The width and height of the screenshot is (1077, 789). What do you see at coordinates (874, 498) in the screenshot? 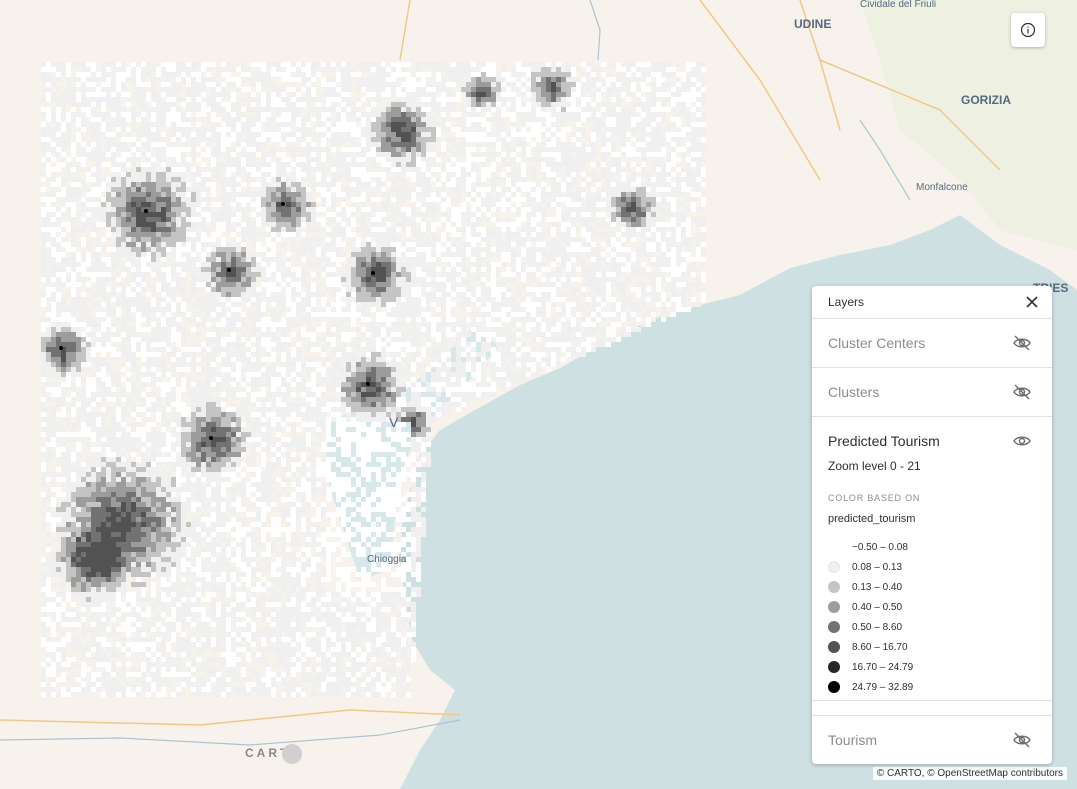
I see `color-based-on-label: COLOR BASED ON` at bounding box center [874, 498].